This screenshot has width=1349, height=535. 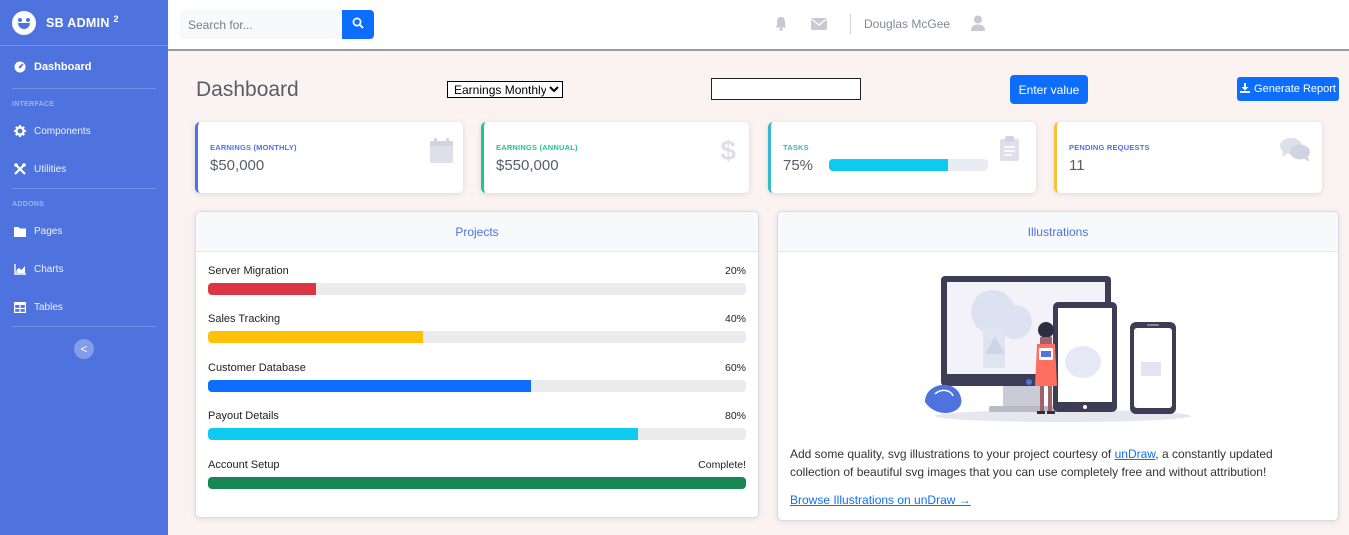 What do you see at coordinates (19, 307) in the screenshot?
I see `table-icon` at bounding box center [19, 307].